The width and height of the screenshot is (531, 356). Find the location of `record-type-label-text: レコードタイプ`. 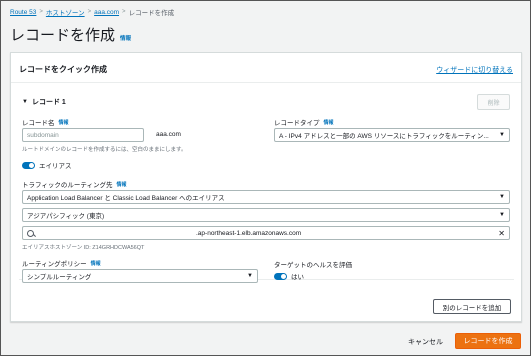

record-type-label-text: レコードタイプ is located at coordinates (297, 123).